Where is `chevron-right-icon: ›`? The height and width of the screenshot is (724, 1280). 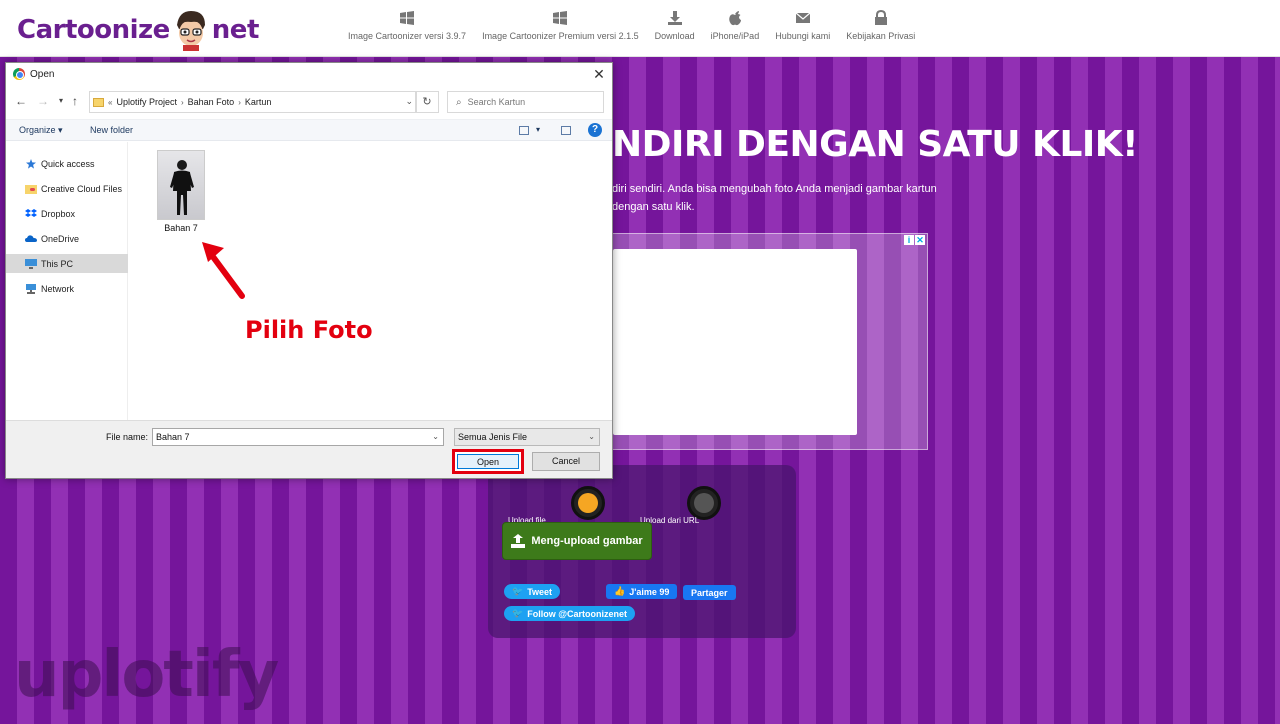
chevron-right-icon: › is located at coordinates (182, 102).